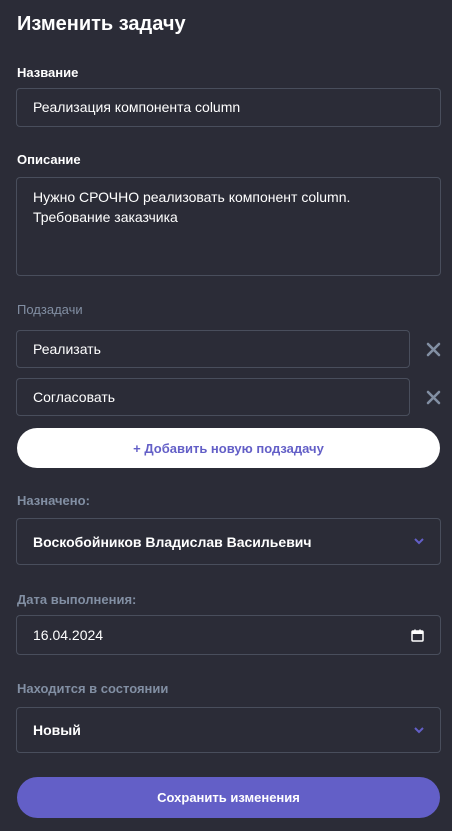 This screenshot has height=831, width=452. Describe the element at coordinates (228, 448) in the screenshot. I see `add-subtask-button: + Добавить новую подзадачу` at that location.